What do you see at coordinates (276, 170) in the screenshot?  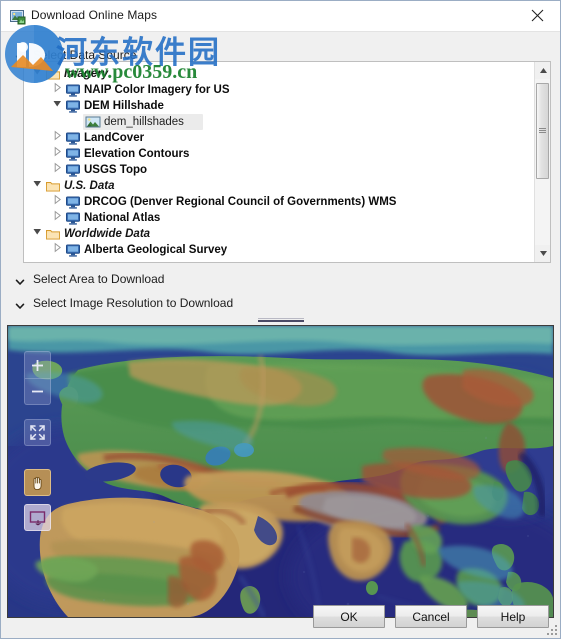 I see `tree-row: USGS Topo` at bounding box center [276, 170].